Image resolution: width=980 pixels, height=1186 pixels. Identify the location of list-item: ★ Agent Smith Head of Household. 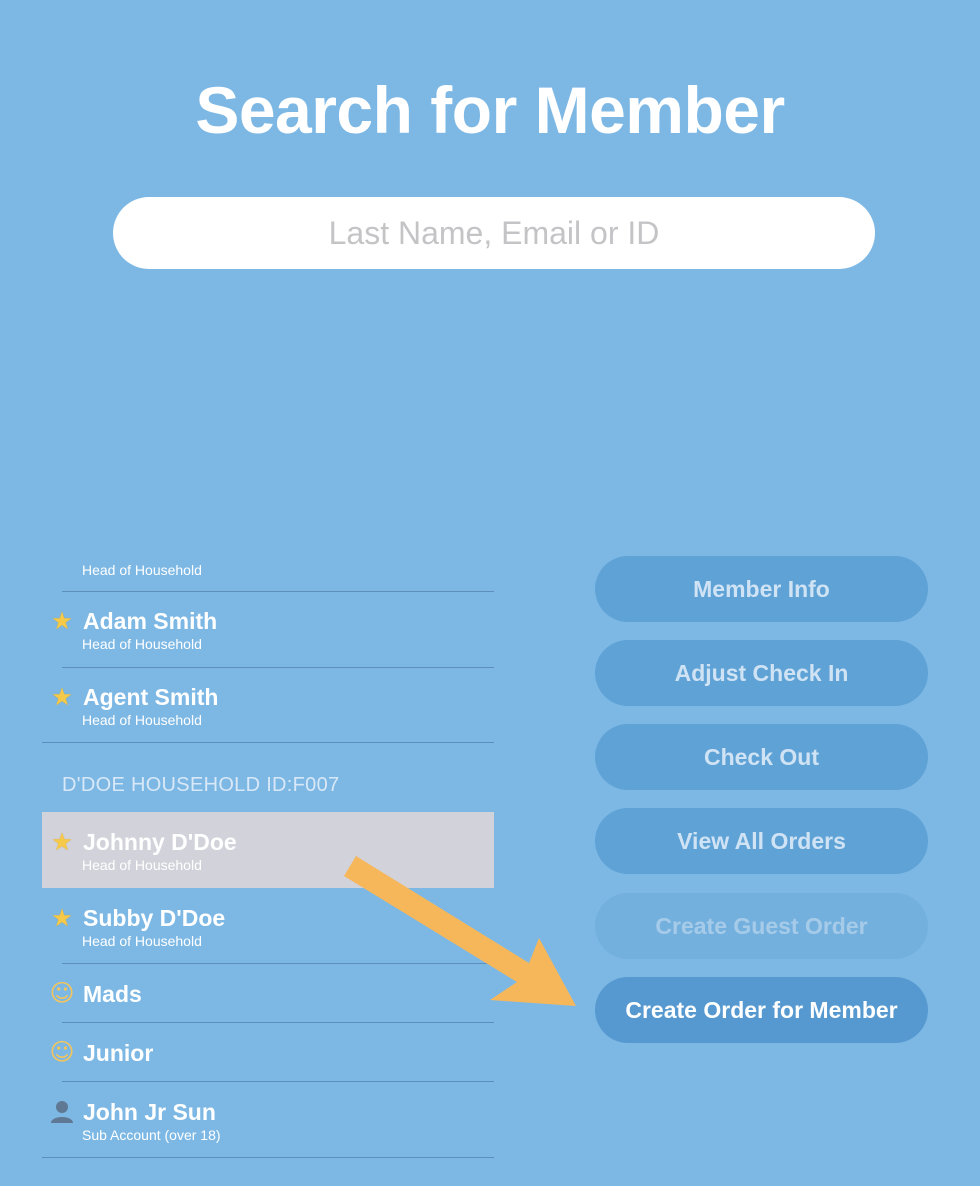
(268, 705).